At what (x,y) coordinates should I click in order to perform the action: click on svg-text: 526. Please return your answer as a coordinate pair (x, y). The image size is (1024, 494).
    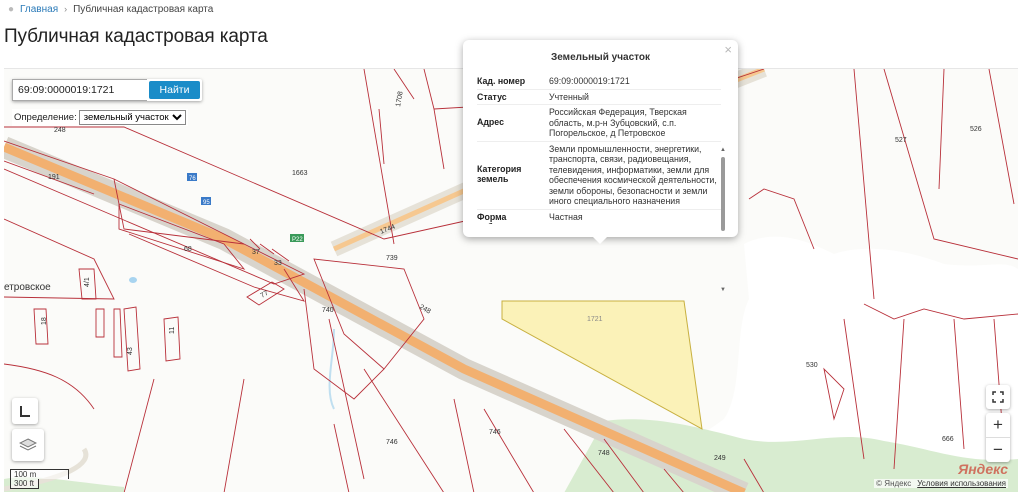
    Looking at the image, I should click on (976, 129).